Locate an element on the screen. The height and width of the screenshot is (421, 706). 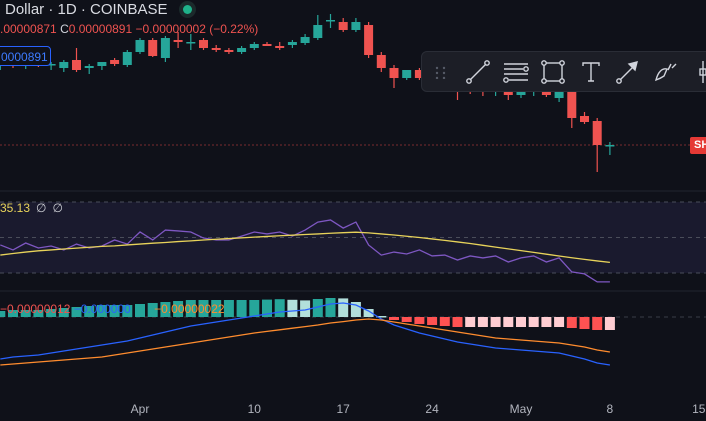
rsi-value: 35.13 is located at coordinates (15, 208).